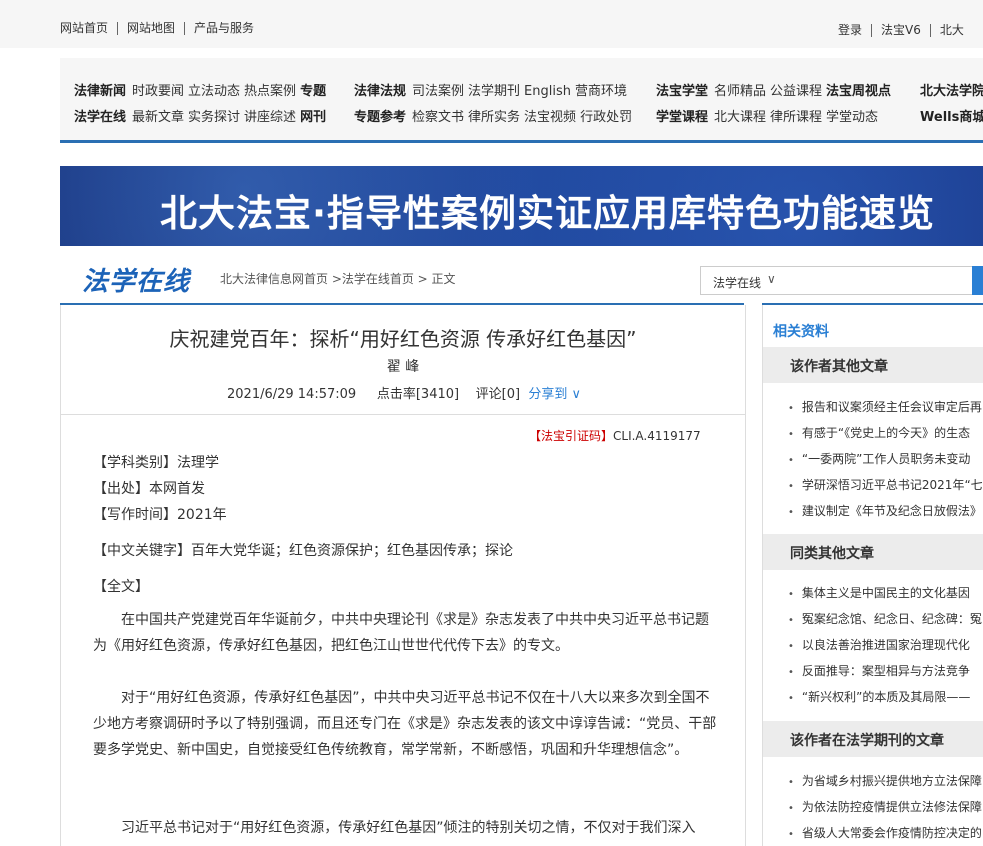 The image size is (983, 846). What do you see at coordinates (682, 91) in the screenshot?
I see `nav-head-academy: 法宝学堂` at bounding box center [682, 91].